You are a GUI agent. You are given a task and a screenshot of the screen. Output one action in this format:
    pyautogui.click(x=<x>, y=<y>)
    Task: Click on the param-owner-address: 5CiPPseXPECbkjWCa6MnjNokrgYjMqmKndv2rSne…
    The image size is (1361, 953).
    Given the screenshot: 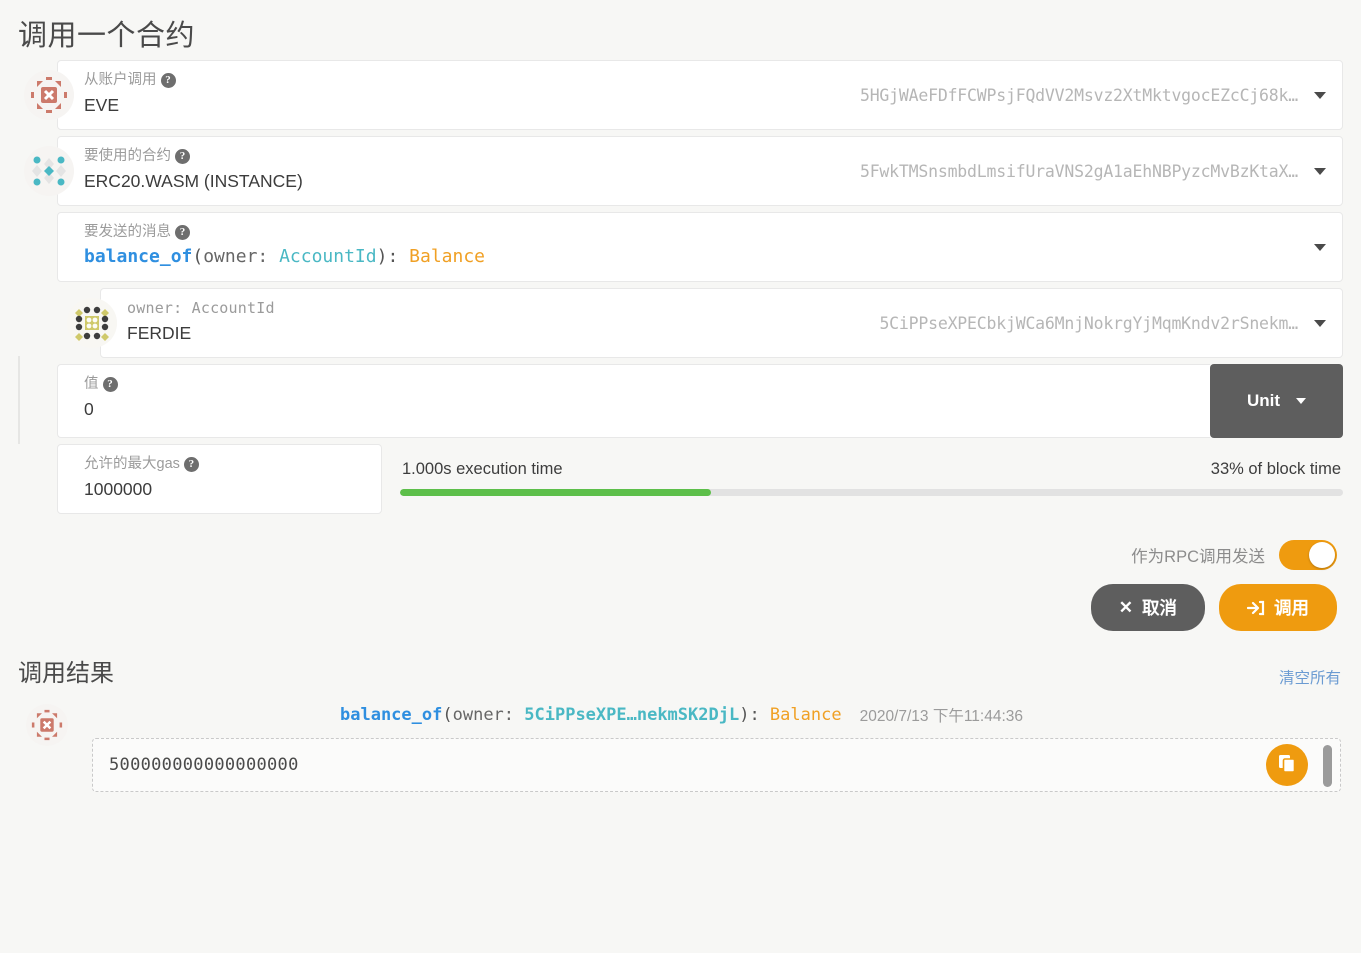 What is the action you would take?
    pyautogui.click(x=1088, y=323)
    